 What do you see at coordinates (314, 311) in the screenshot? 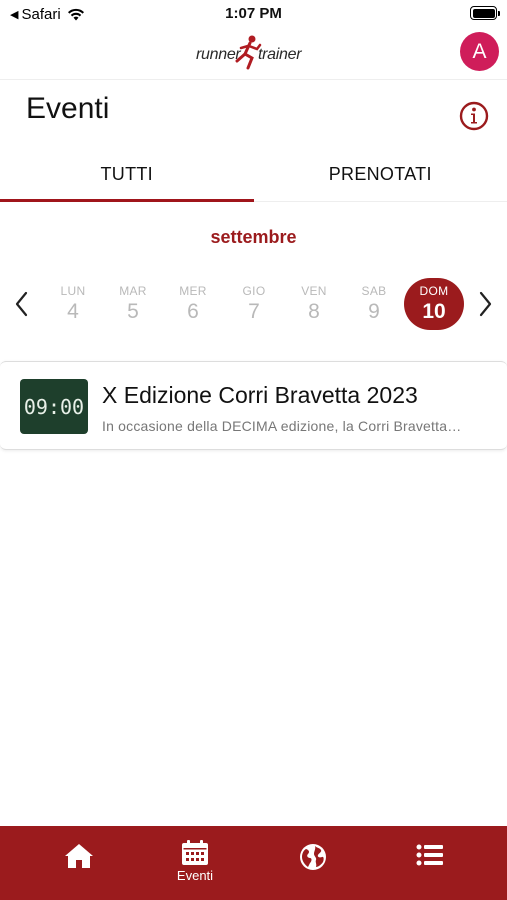
I see `day-number: 8` at bounding box center [314, 311].